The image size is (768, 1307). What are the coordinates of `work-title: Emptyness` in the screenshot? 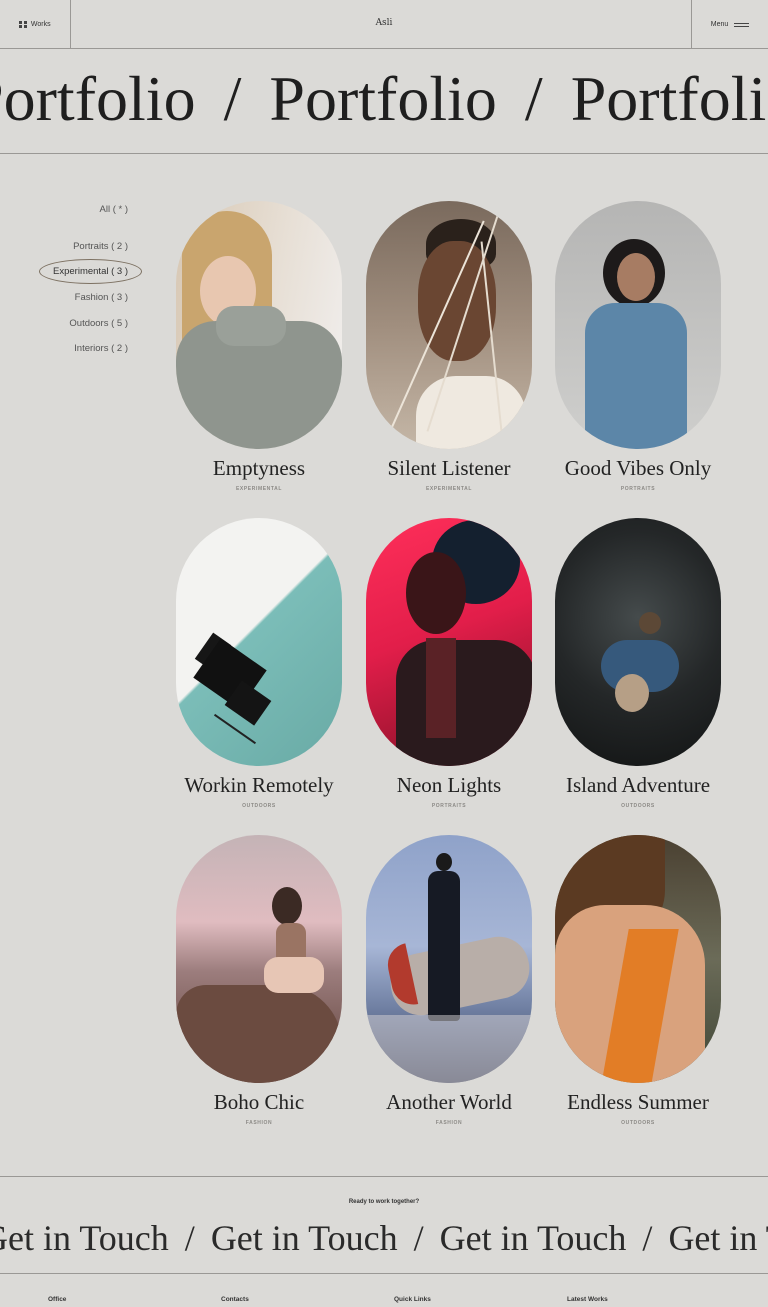 It's located at (259, 468).